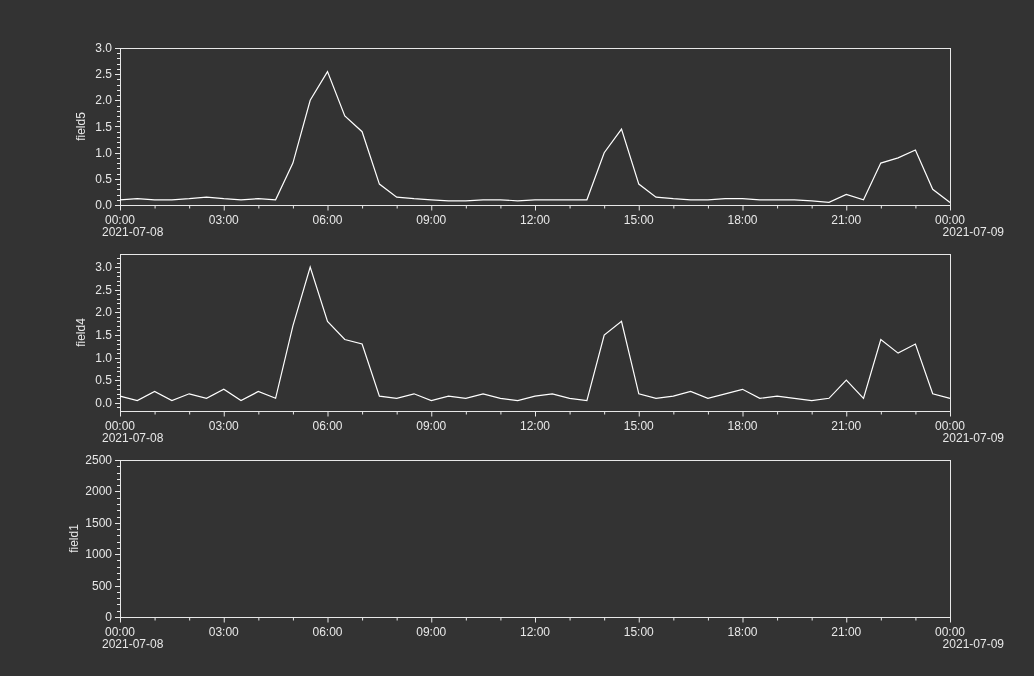 The width and height of the screenshot is (1034, 676). I want to click on y-axis-label: field1, so click(74, 538).